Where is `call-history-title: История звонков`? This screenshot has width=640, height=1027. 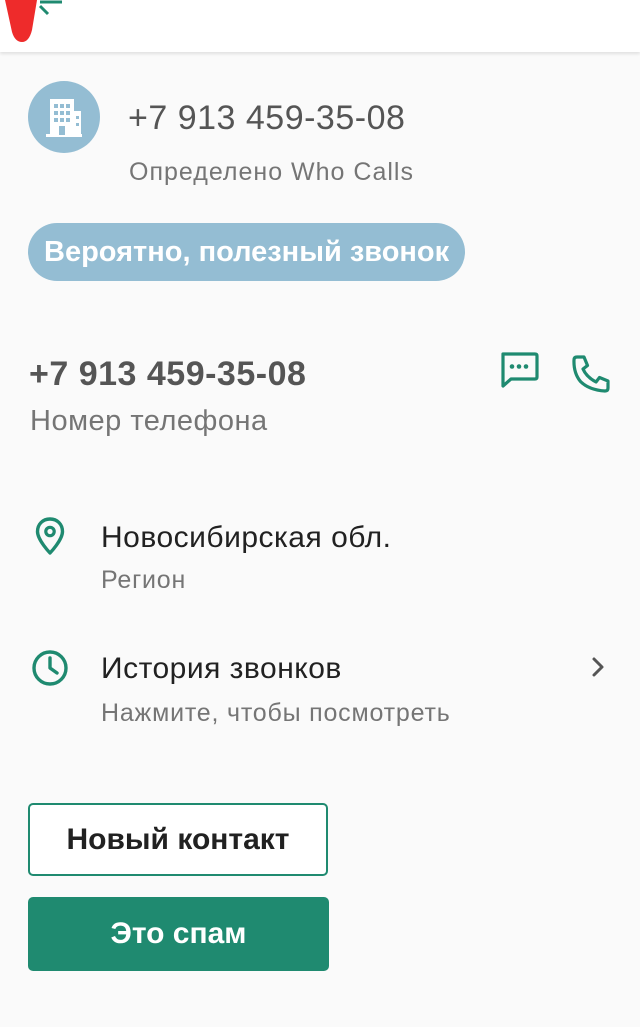
call-history-title: История звонков is located at coordinates (221, 668).